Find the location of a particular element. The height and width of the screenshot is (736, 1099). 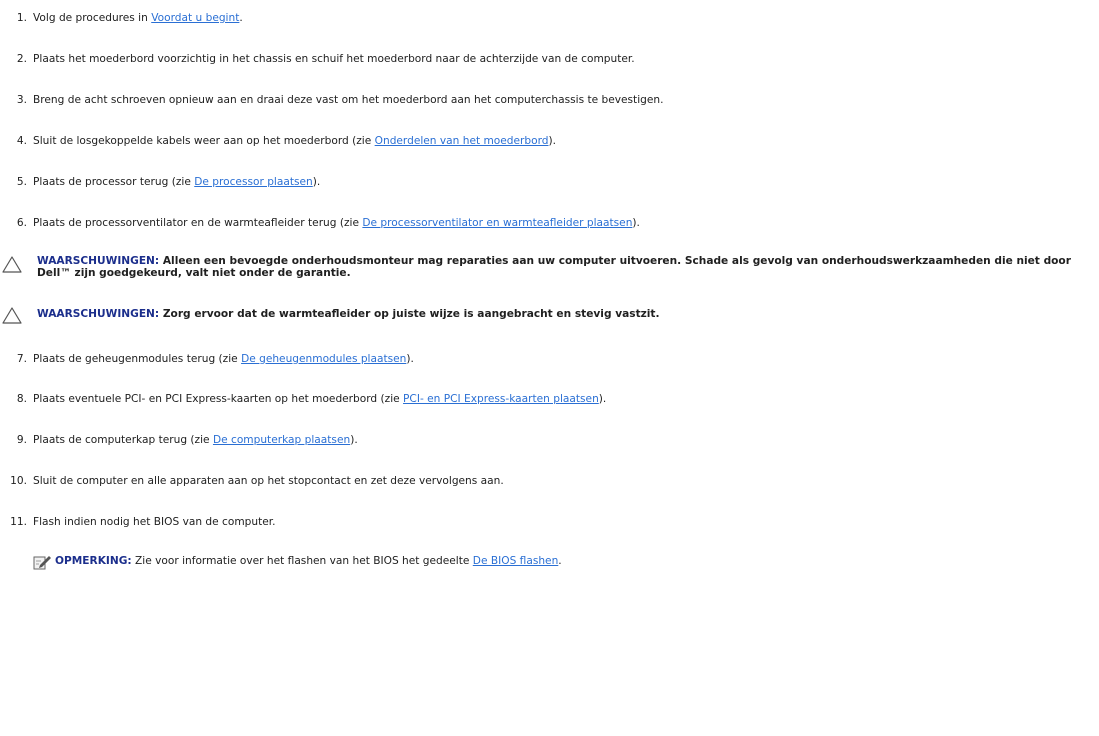

link-pci-kaarten-plaatsen: PCI- en PCI Express-kaarten plaatsen is located at coordinates (501, 399).